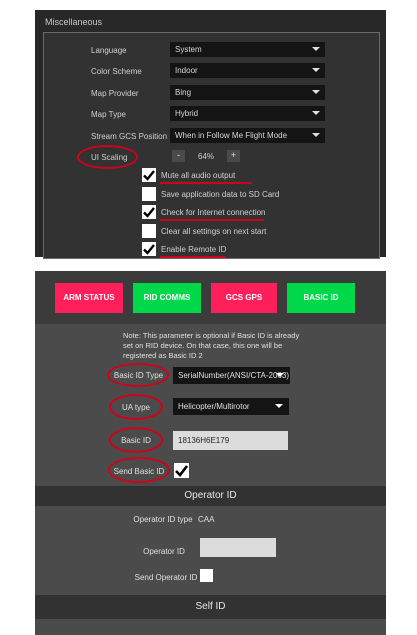 Image resolution: width=417 pixels, height=635 pixels. I want to click on color-scheme-label: Color Scheme, so click(116, 71).